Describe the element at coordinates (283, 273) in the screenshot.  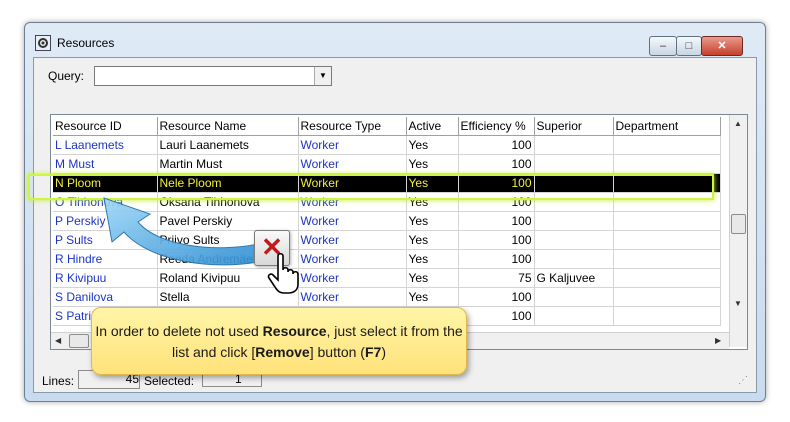
I see `hand-cursor-icon` at that location.